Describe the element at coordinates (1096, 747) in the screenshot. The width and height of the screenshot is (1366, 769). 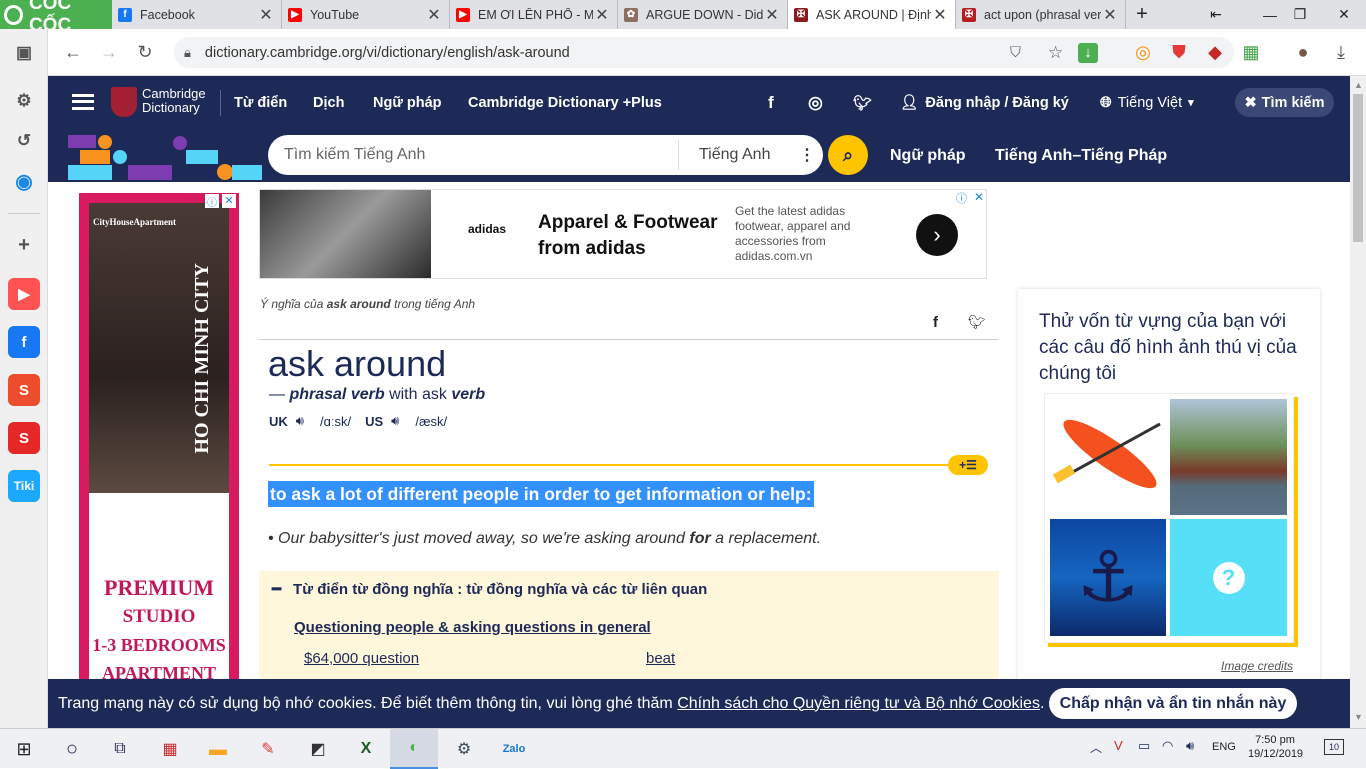
I see `tray-expand-icon: ︿` at that location.